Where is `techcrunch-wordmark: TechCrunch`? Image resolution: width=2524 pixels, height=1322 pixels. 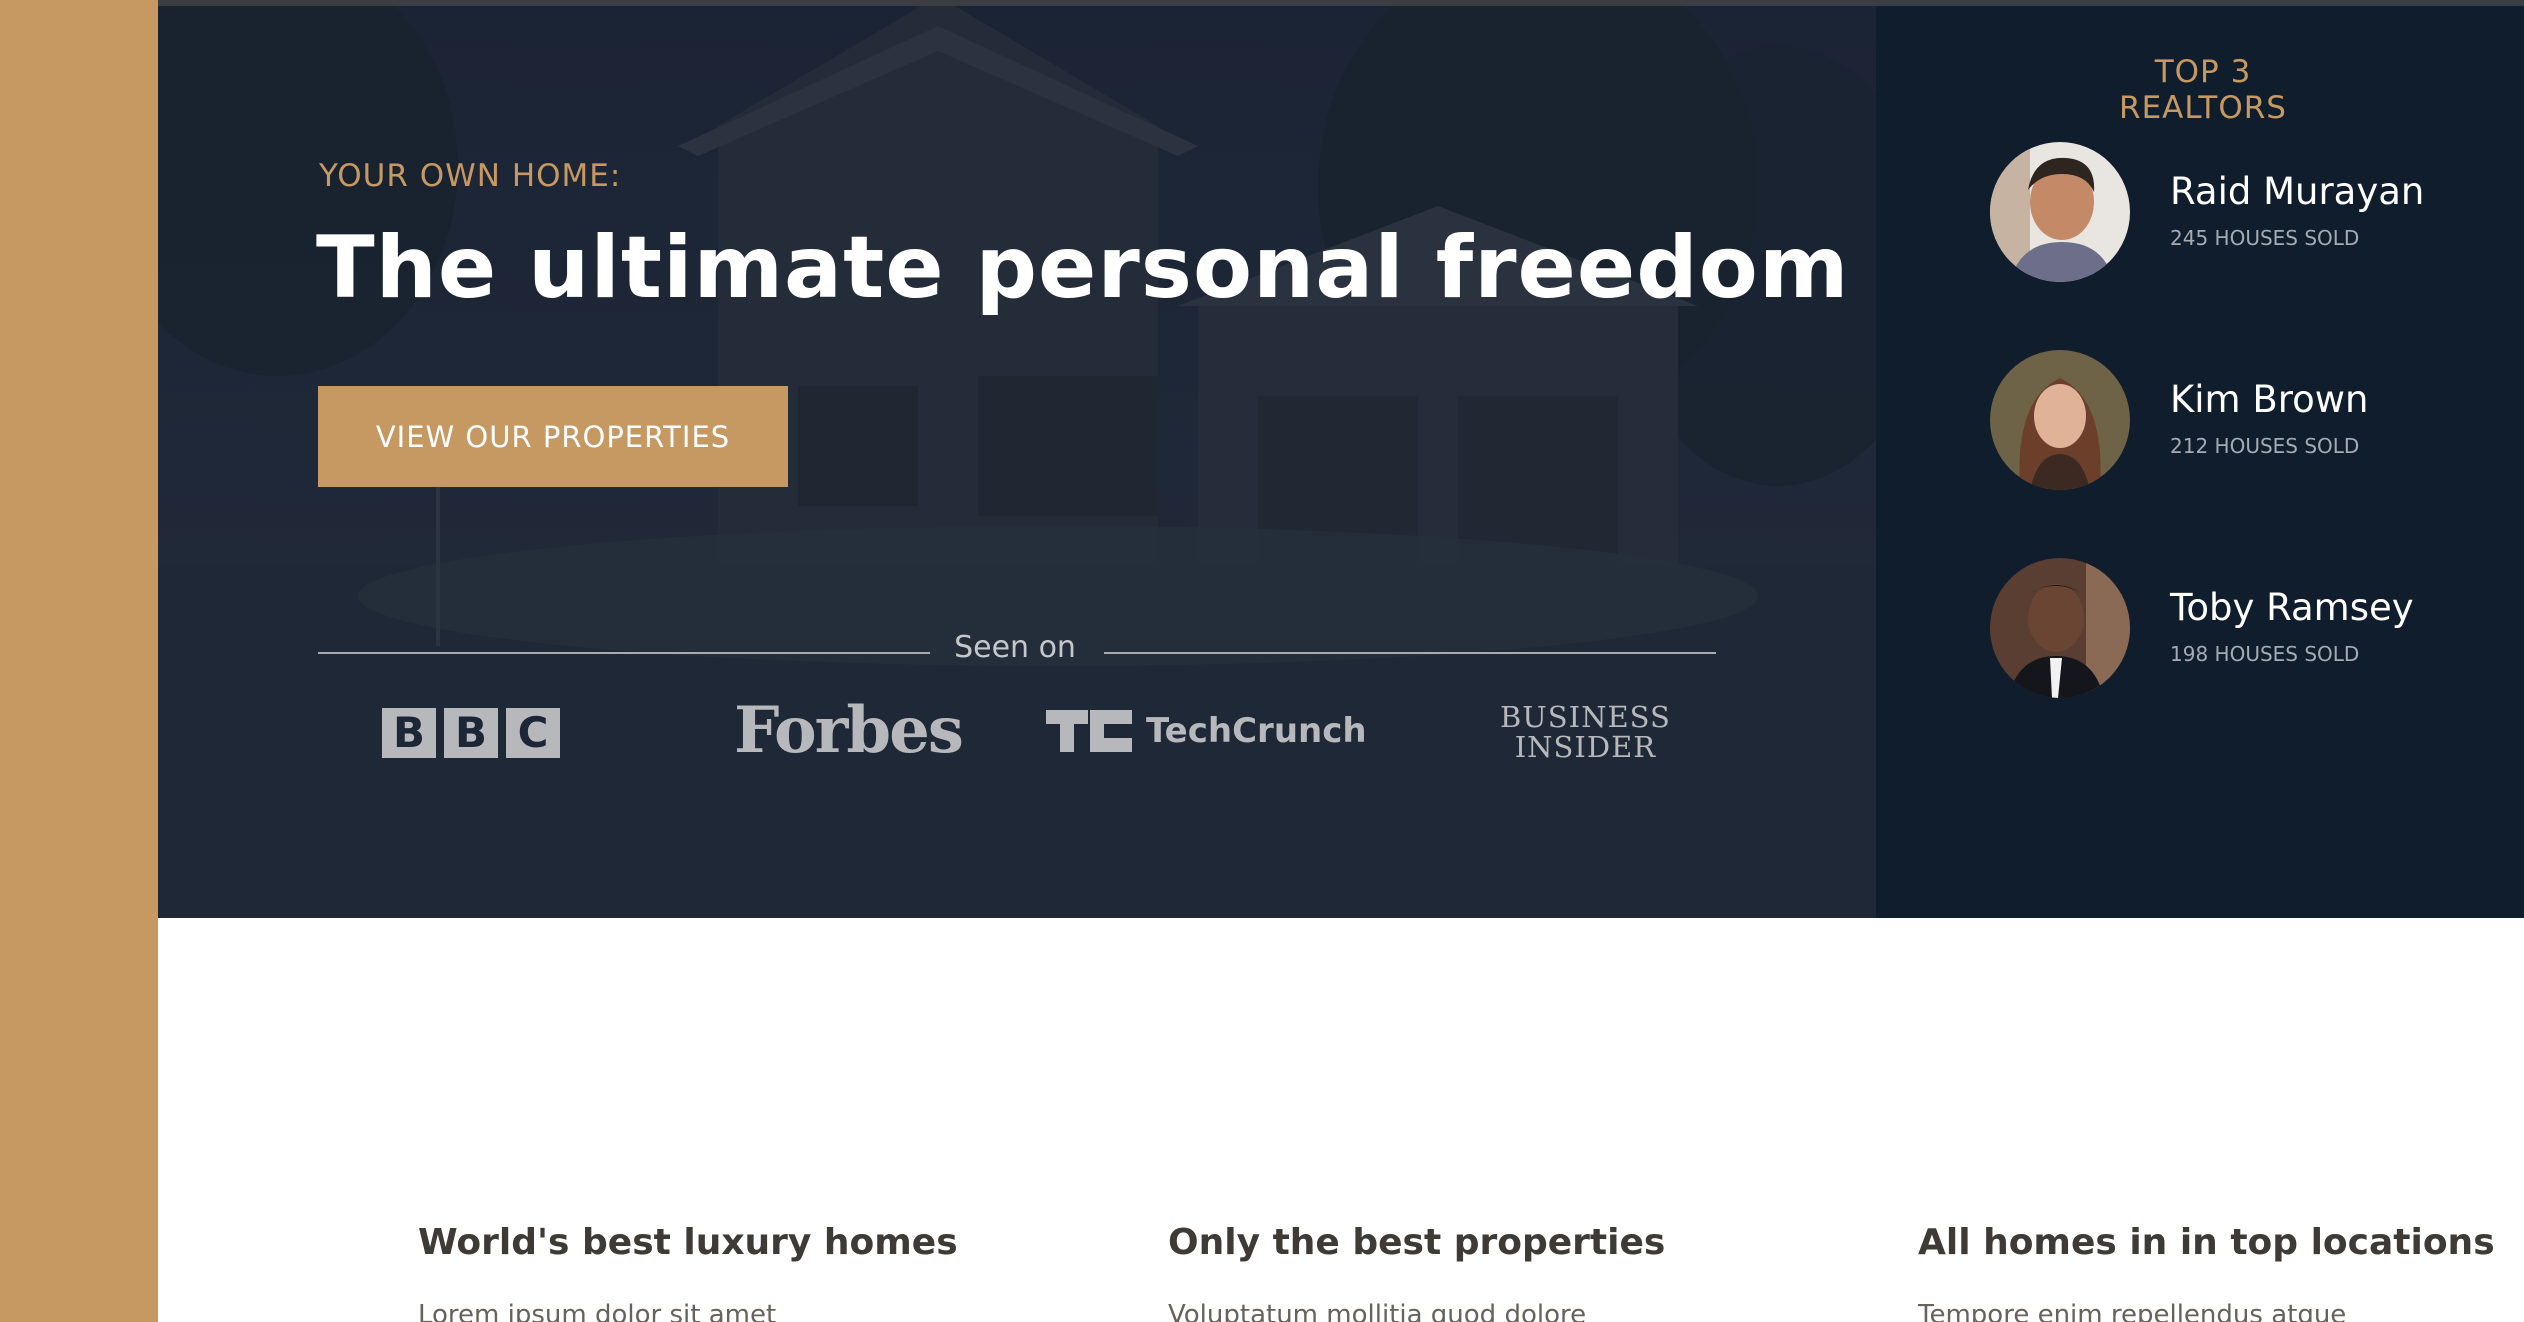
techcrunch-wordmark: TechCrunch is located at coordinates (1256, 731).